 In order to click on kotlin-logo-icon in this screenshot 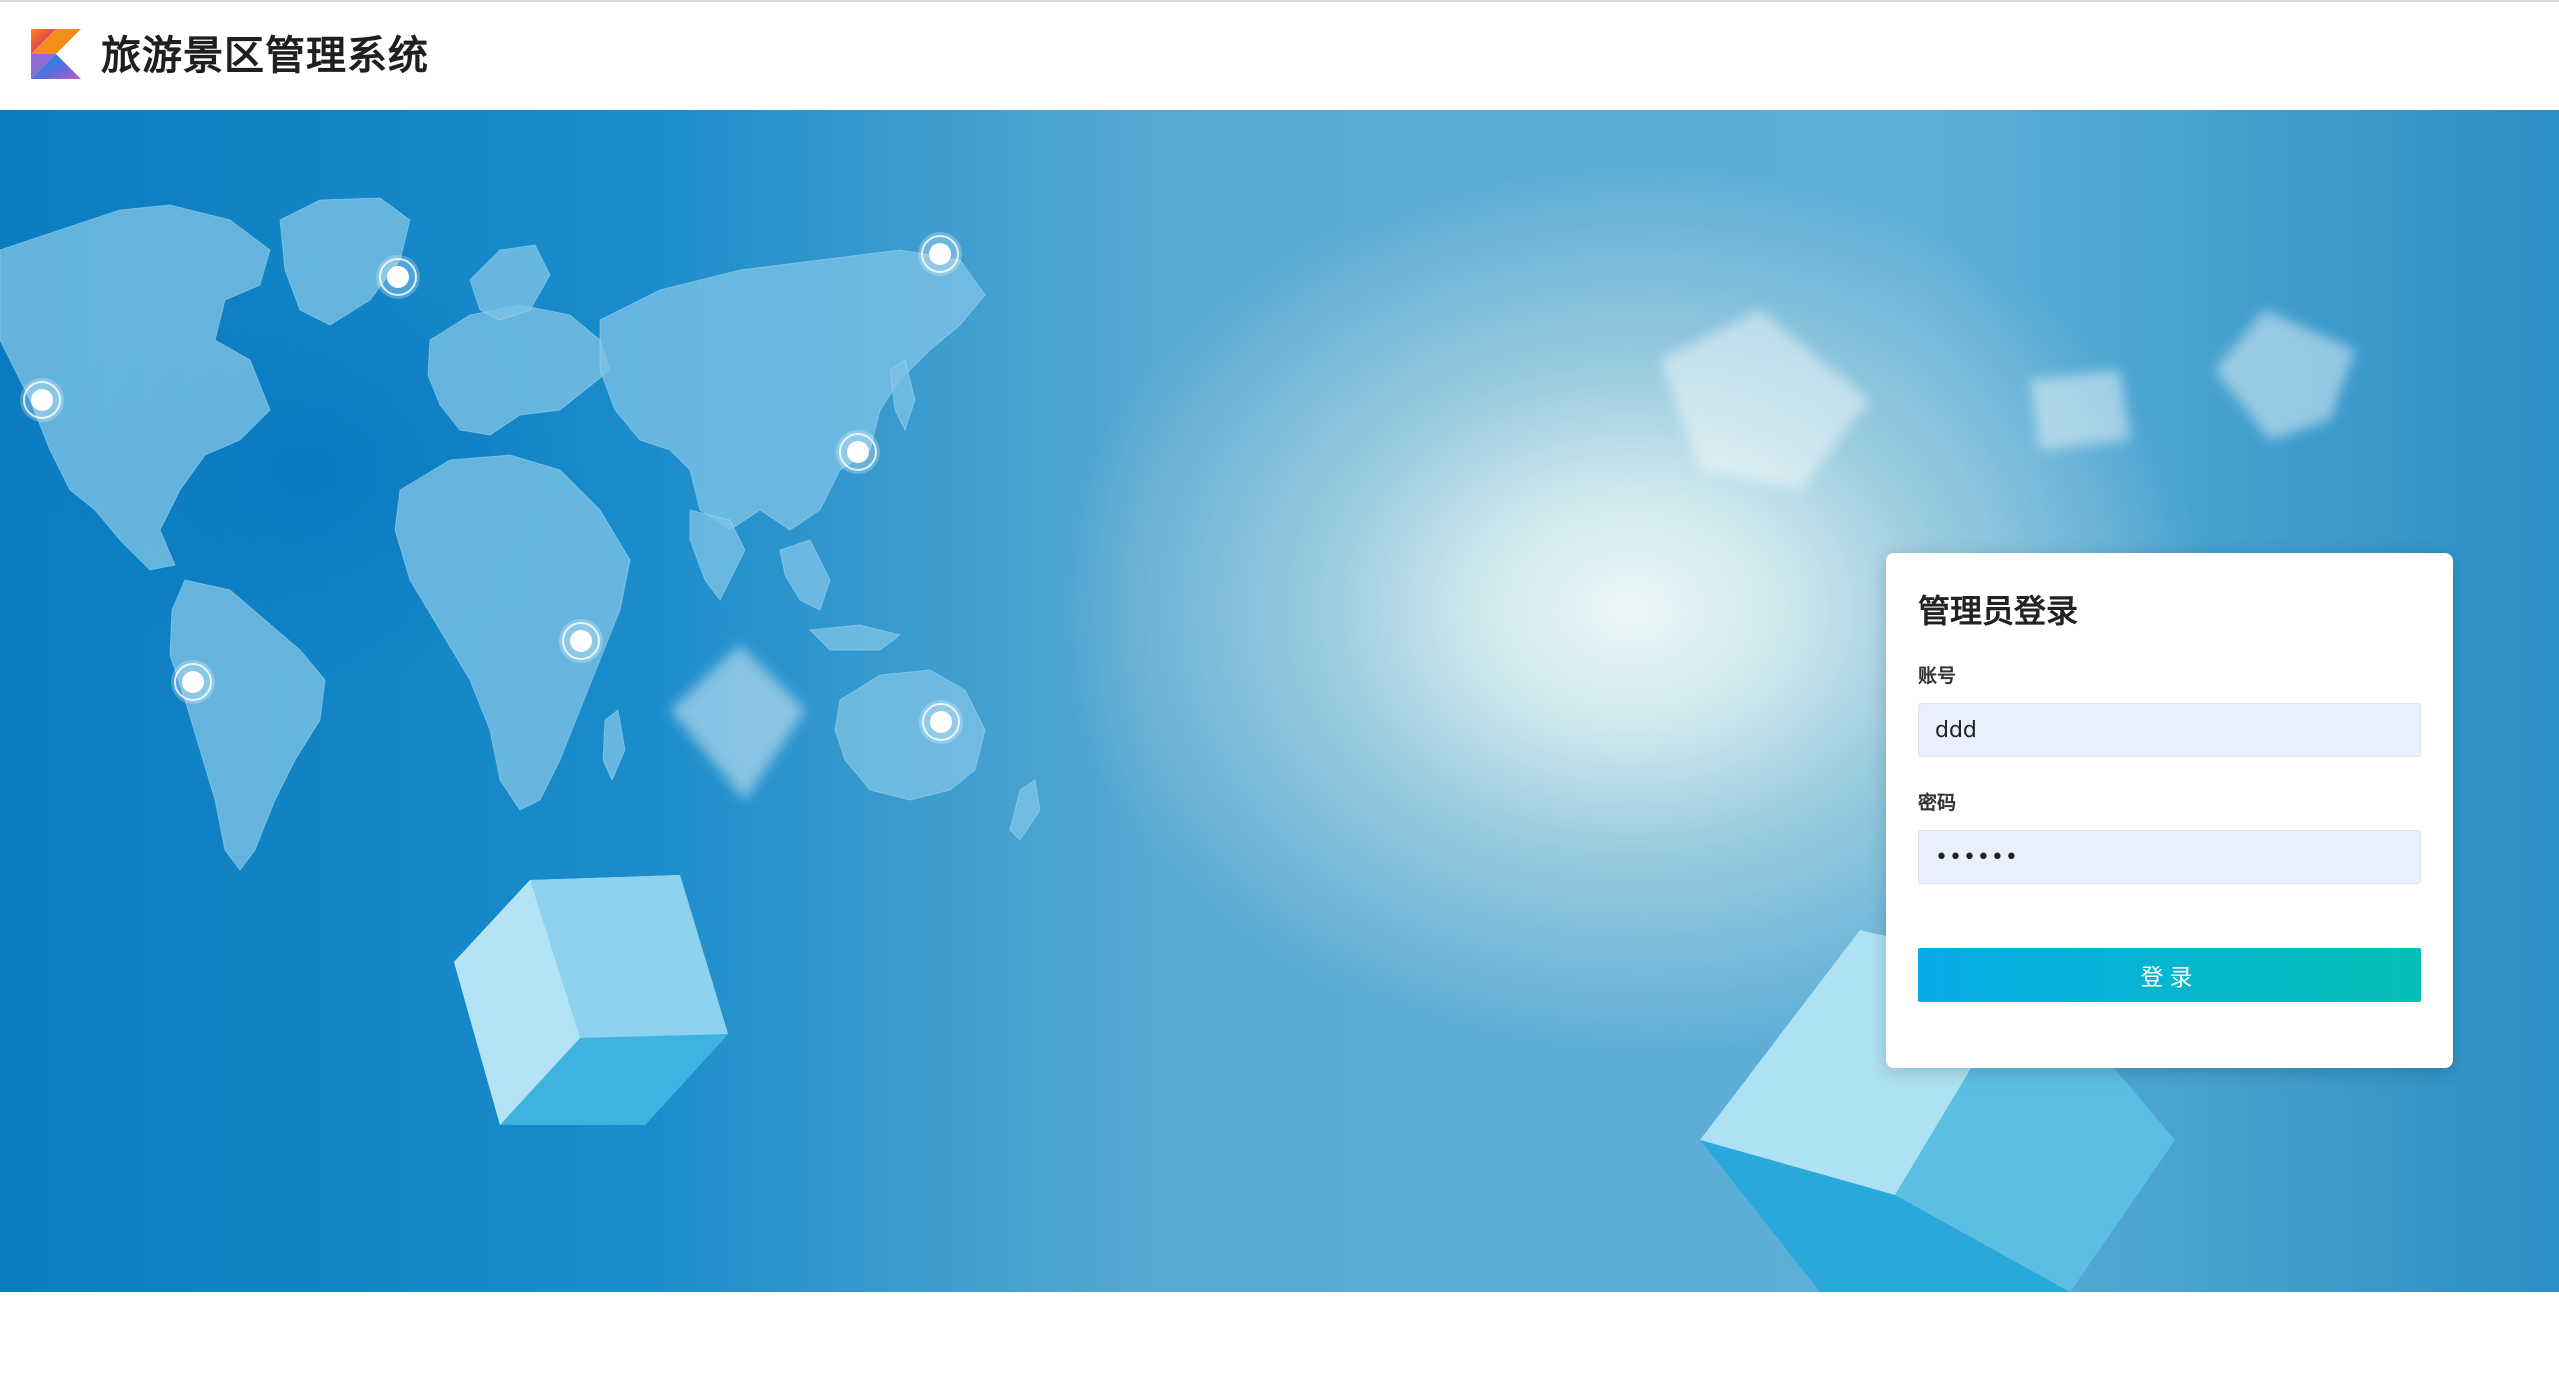, I will do `click(56, 54)`.